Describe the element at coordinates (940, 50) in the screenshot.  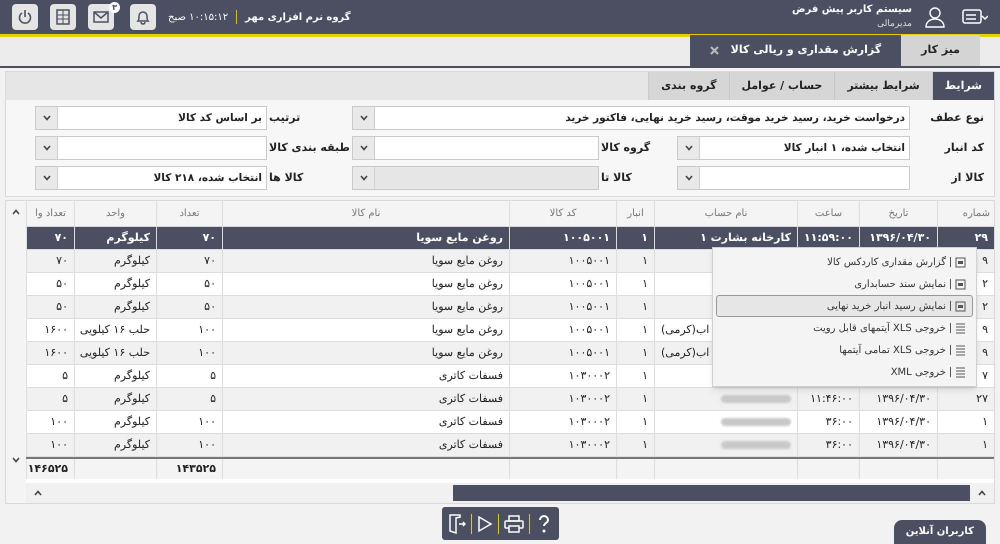
I see `tab: میز کار` at that location.